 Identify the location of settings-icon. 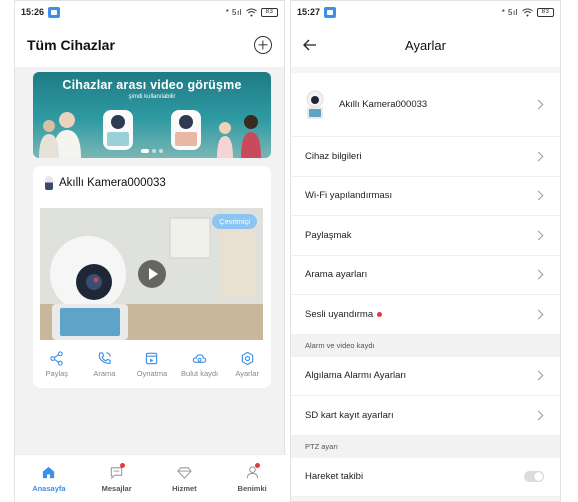
(247, 358).